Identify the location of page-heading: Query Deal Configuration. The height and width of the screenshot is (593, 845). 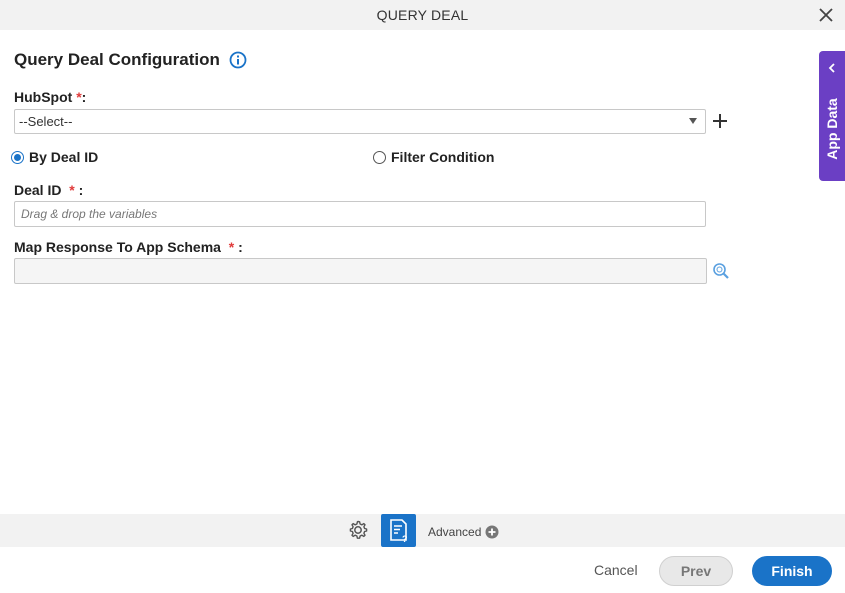
(130, 60).